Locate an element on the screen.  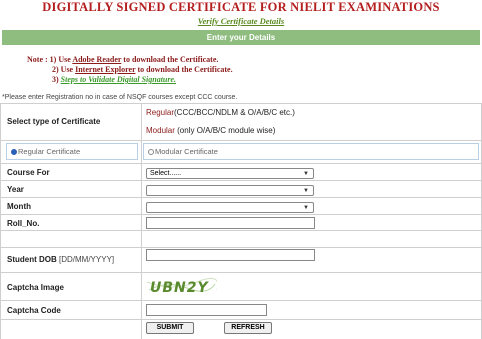
captcha-image-label: Captcha Image is located at coordinates (35, 287).